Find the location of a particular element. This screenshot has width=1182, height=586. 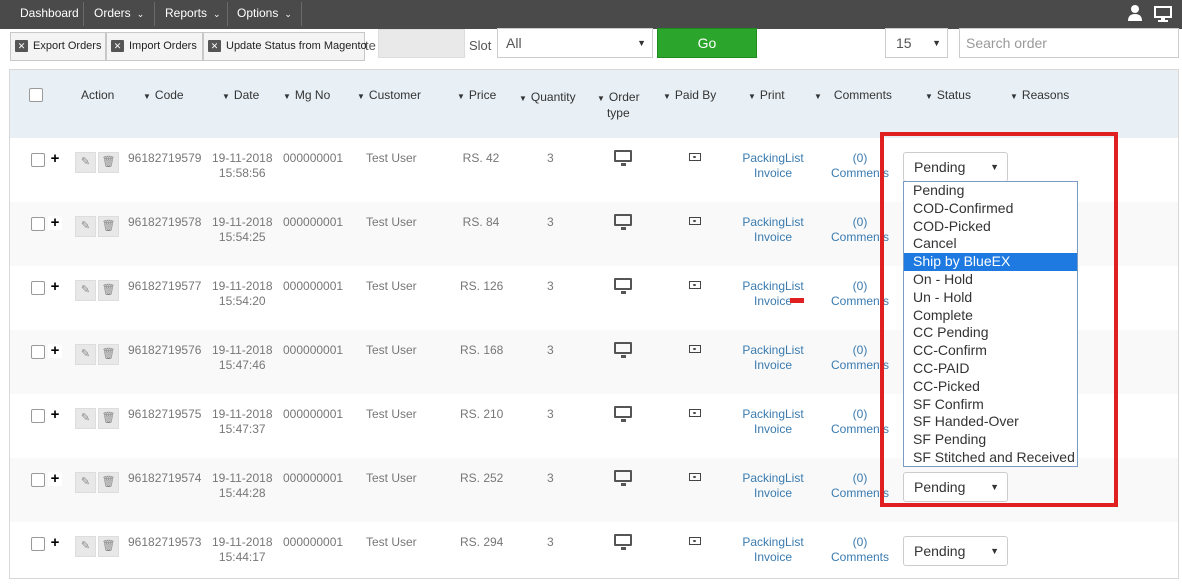

status-option: Un - Hold is located at coordinates (990, 298).